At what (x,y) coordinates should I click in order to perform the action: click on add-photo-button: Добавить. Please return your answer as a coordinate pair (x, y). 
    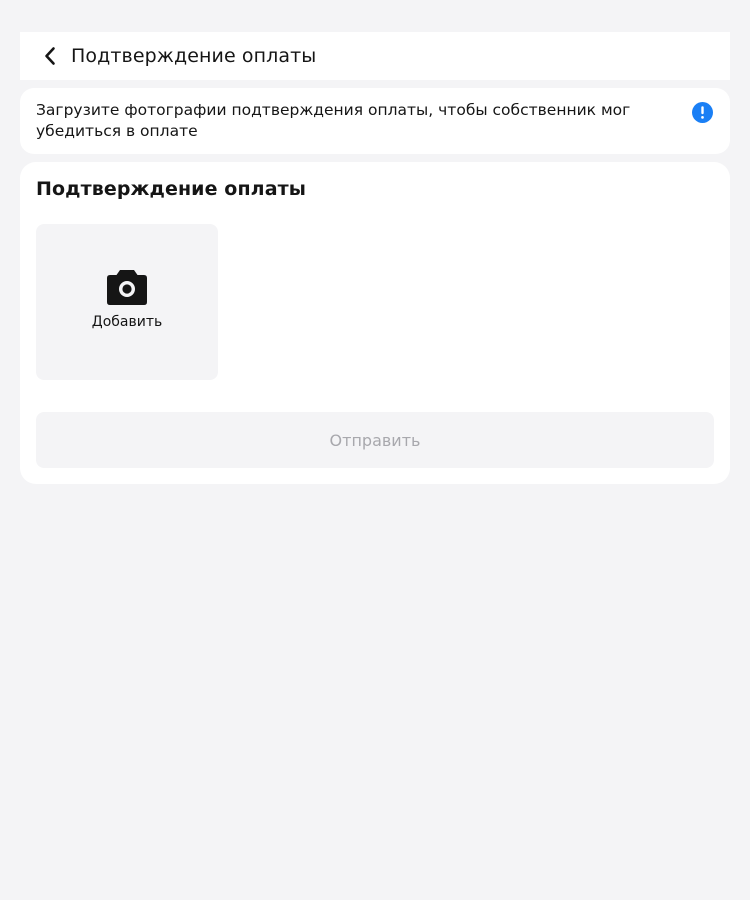
    Looking at the image, I should click on (127, 302).